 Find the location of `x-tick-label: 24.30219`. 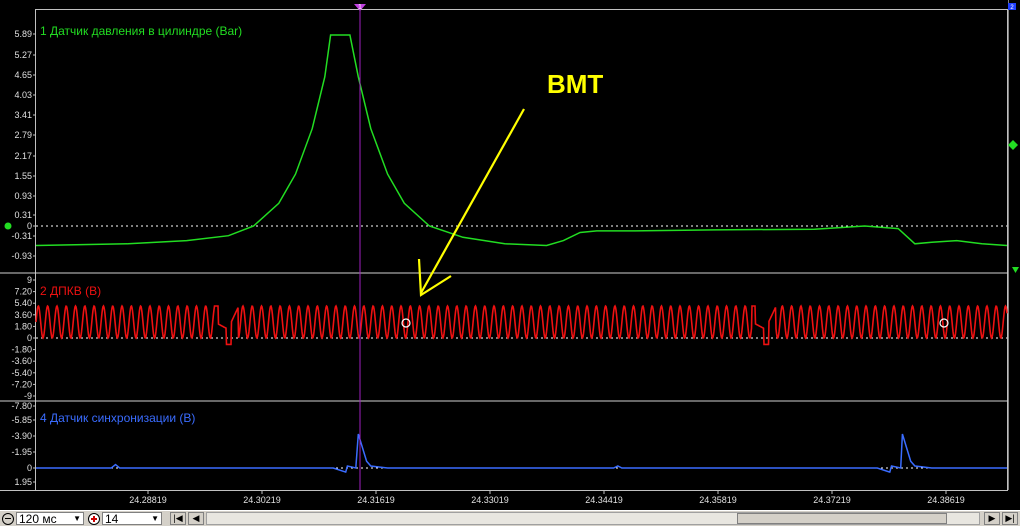

x-tick-label: 24.30219 is located at coordinates (262, 500).